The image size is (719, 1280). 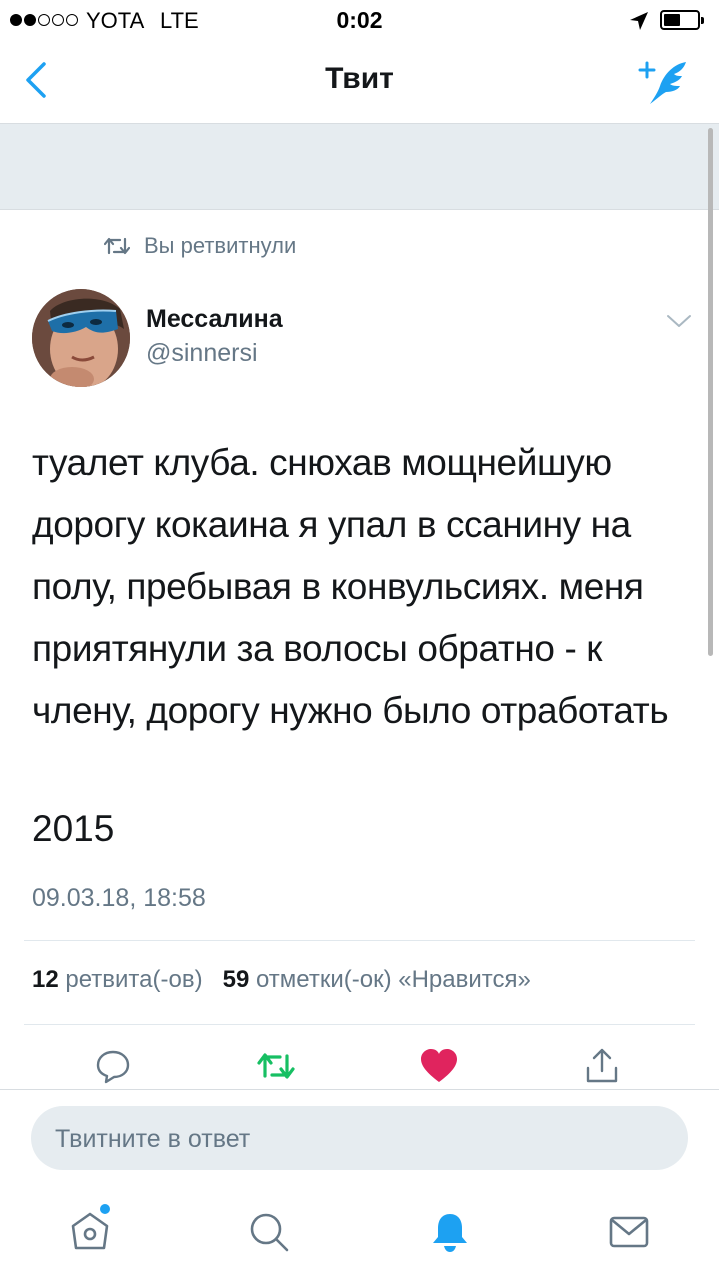 What do you see at coordinates (119, 898) in the screenshot?
I see `tweet-timestamp: 09.03.18, 18:58` at bounding box center [119, 898].